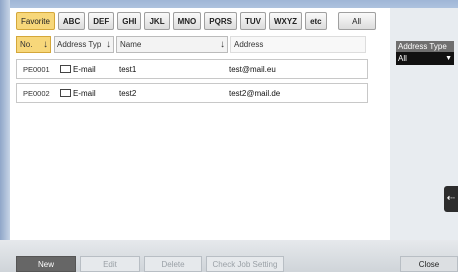 This screenshot has height=272, width=458. What do you see at coordinates (131, 44) in the screenshot?
I see `column-header-name-label: Name` at bounding box center [131, 44].